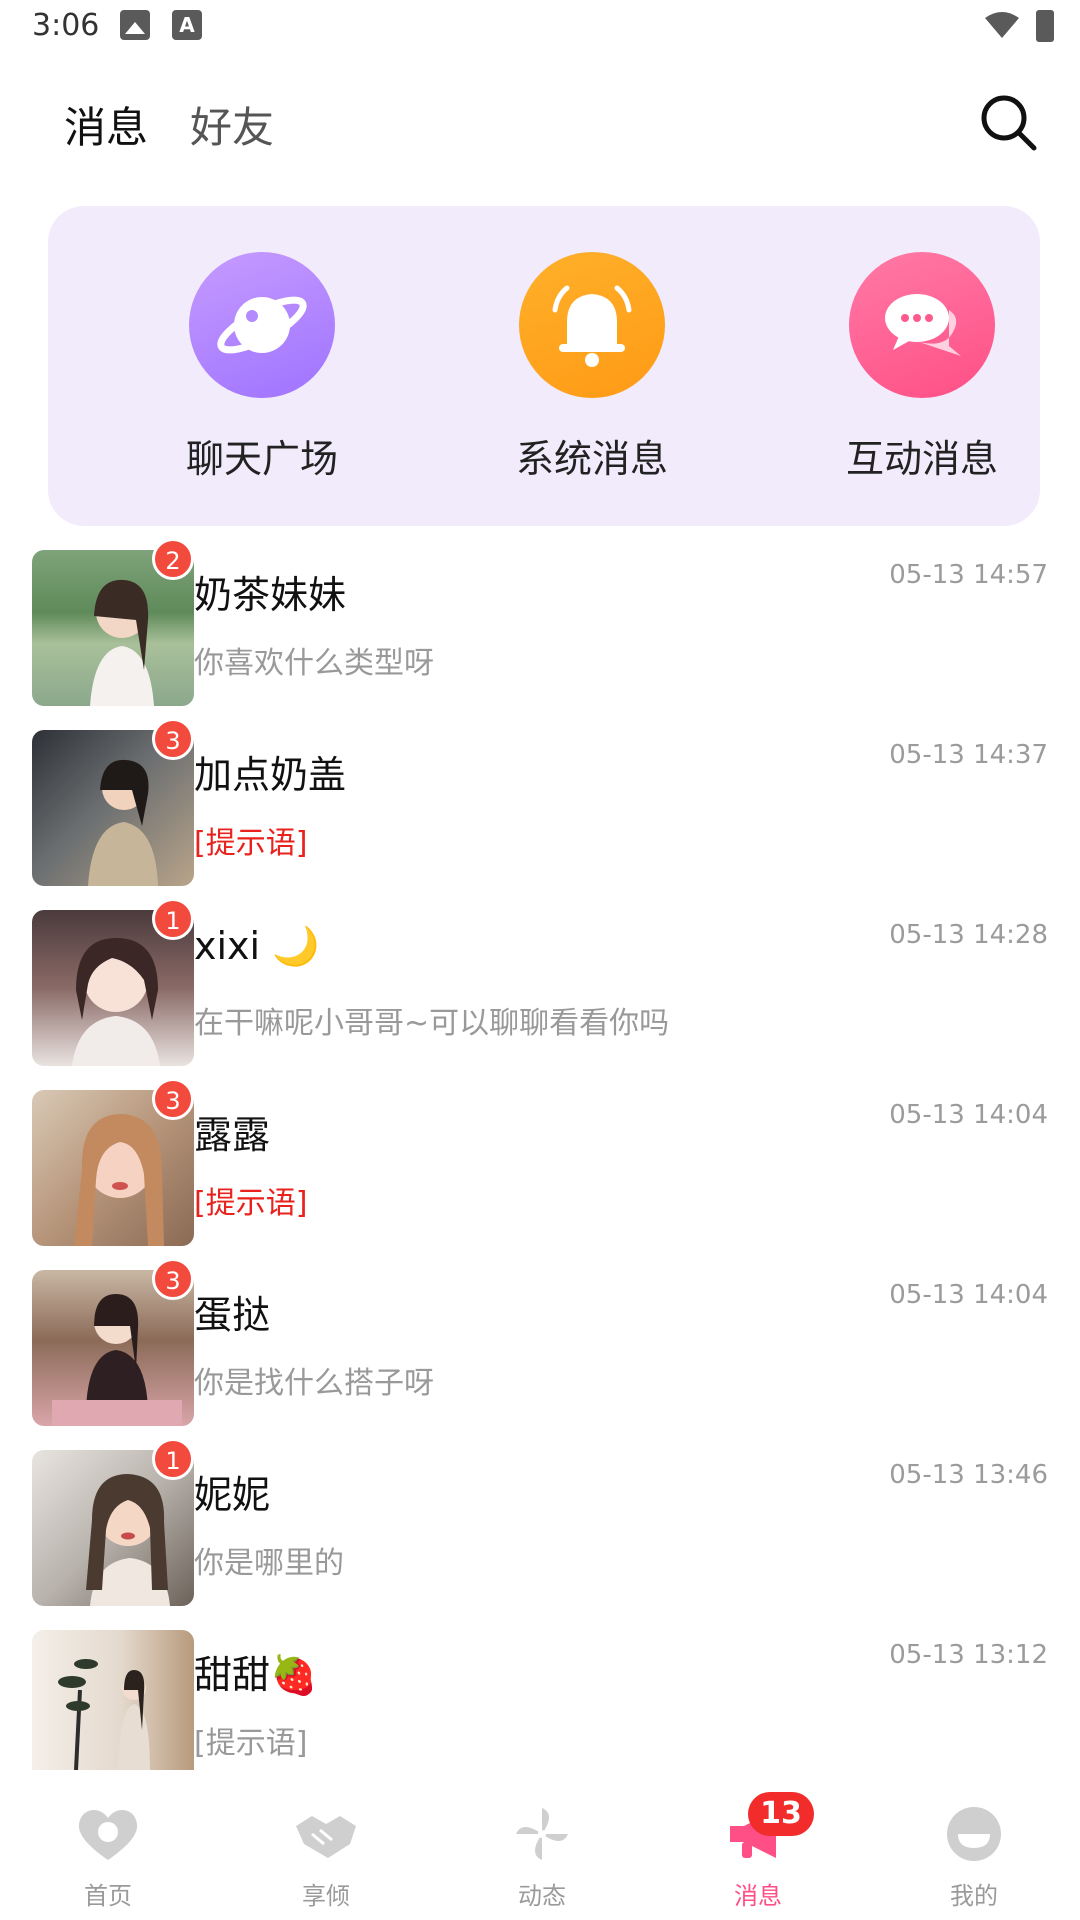 The height and width of the screenshot is (1920, 1080). Describe the element at coordinates (540, 1344) in the screenshot. I see `conversation-row: 3 蛋挞 你是找什么搭子呀 05-13 14:04` at that location.